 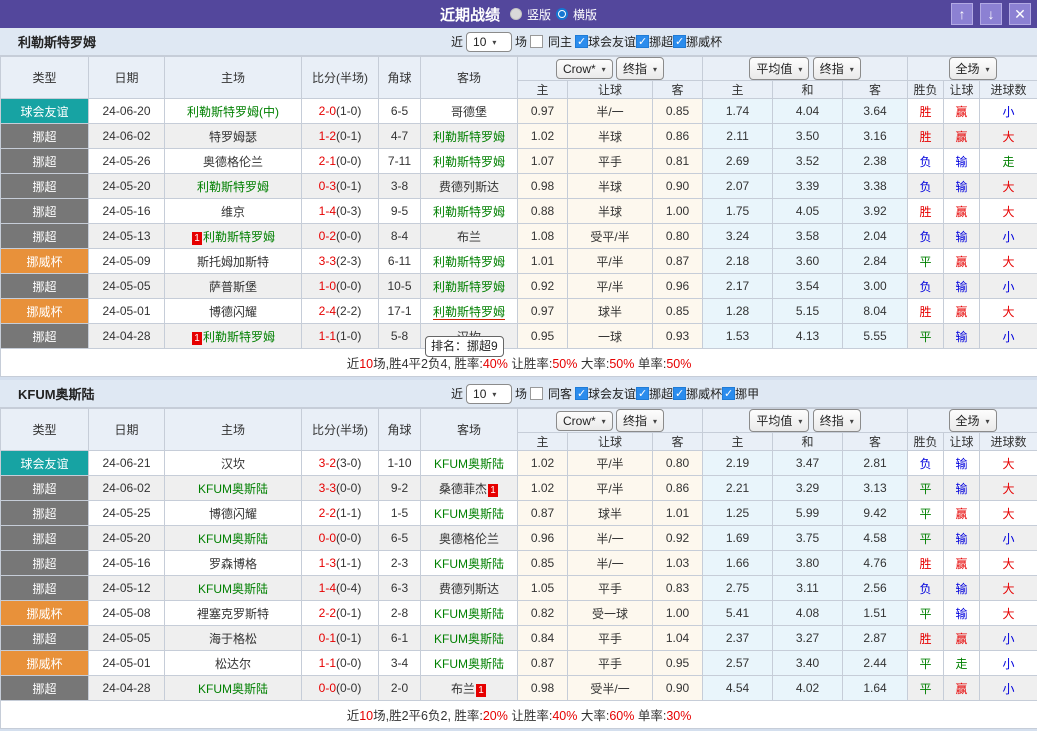 I want to click on home-team-cell: 斯托姆加斯特, so click(x=233, y=261).